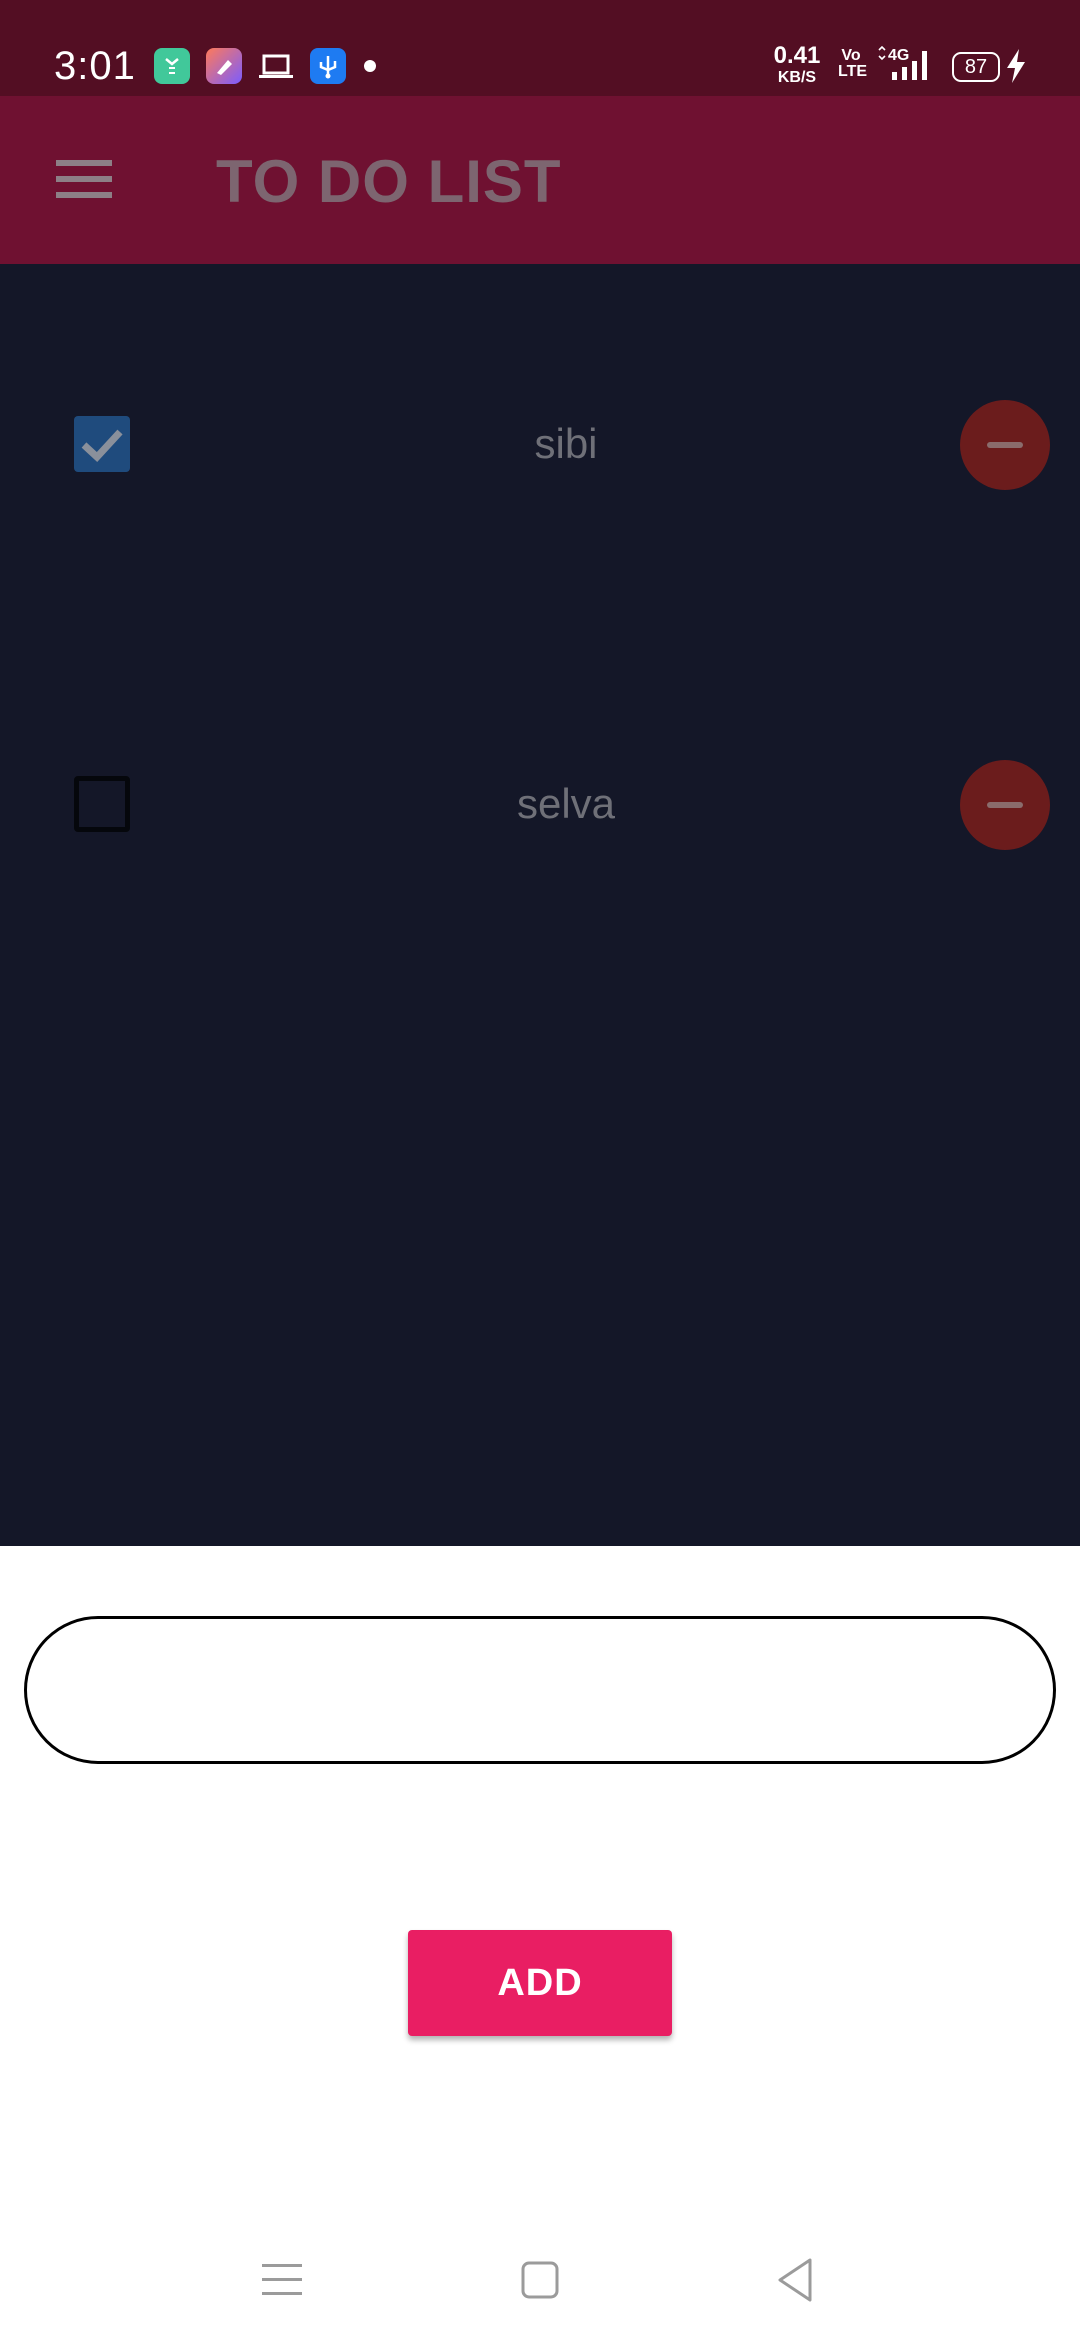 This screenshot has height=2340, width=1080. Describe the element at coordinates (976, 67) in the screenshot. I see `battery-icon: 87` at that location.